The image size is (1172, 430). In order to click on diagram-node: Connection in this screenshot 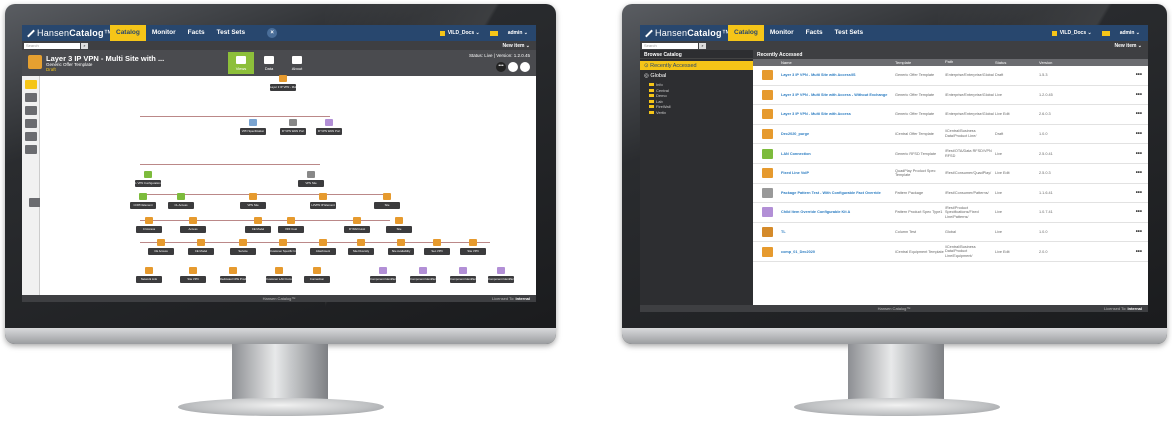, I will do `click(317, 279)`.